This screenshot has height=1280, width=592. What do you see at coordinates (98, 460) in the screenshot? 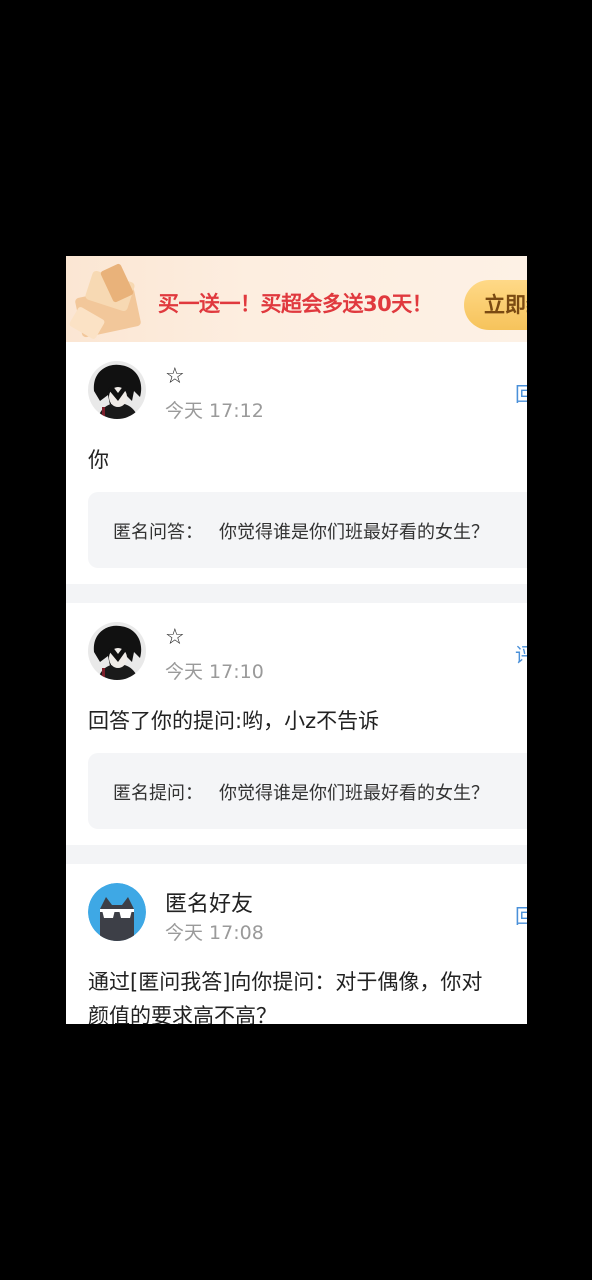
I see `message-content: 你` at bounding box center [98, 460].